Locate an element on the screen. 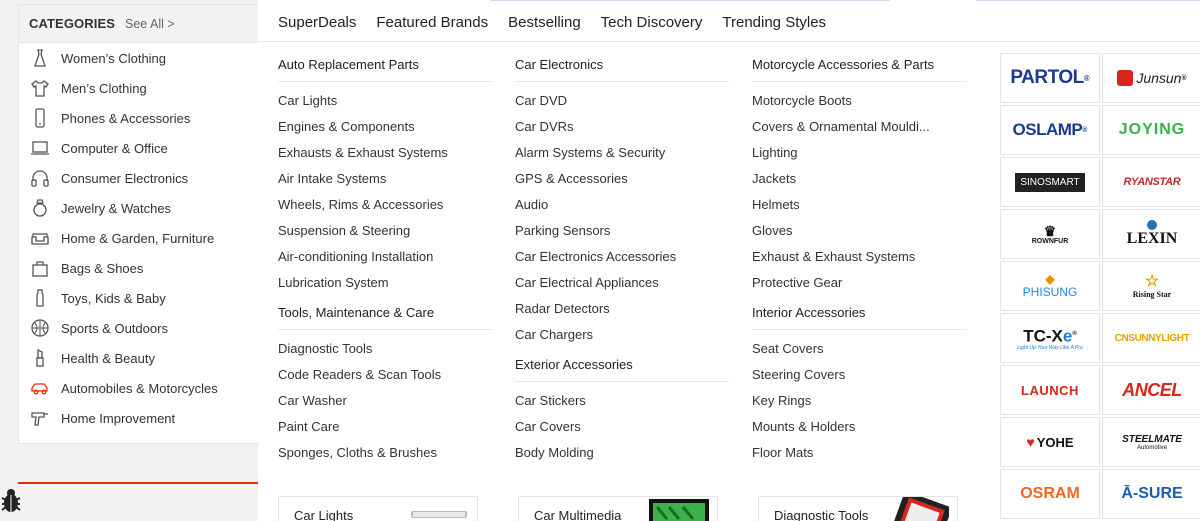 The width and height of the screenshot is (1200, 521). junsun-logo-icon is located at coordinates (1125, 78).